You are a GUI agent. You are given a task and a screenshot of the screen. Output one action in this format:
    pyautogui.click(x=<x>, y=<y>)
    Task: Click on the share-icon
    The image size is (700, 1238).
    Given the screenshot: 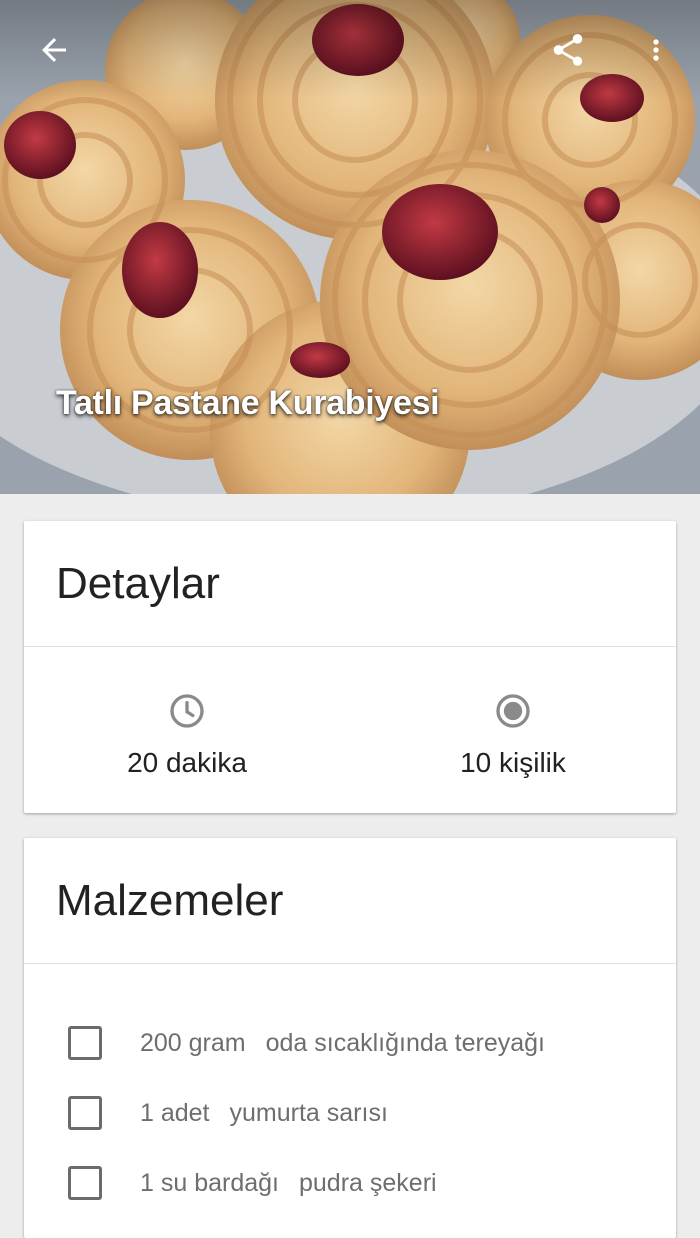 What is the action you would take?
    pyautogui.click(x=568, y=50)
    